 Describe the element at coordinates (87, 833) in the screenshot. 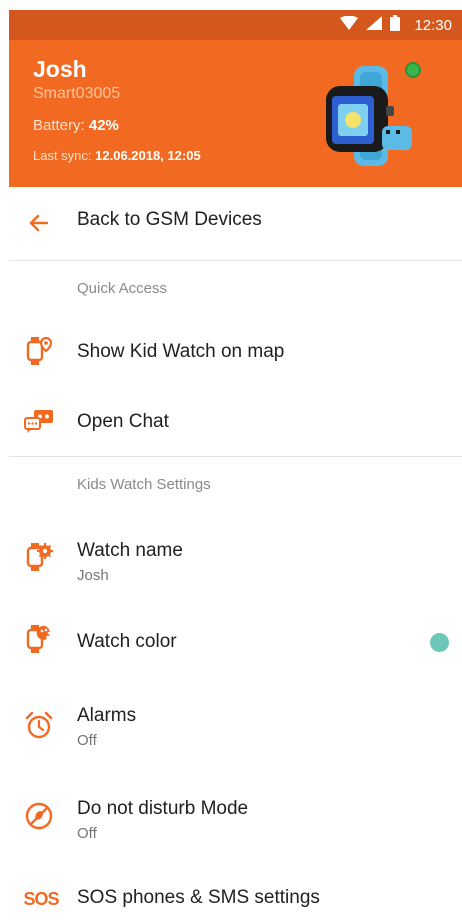

I see `dnd-value: Off` at that location.